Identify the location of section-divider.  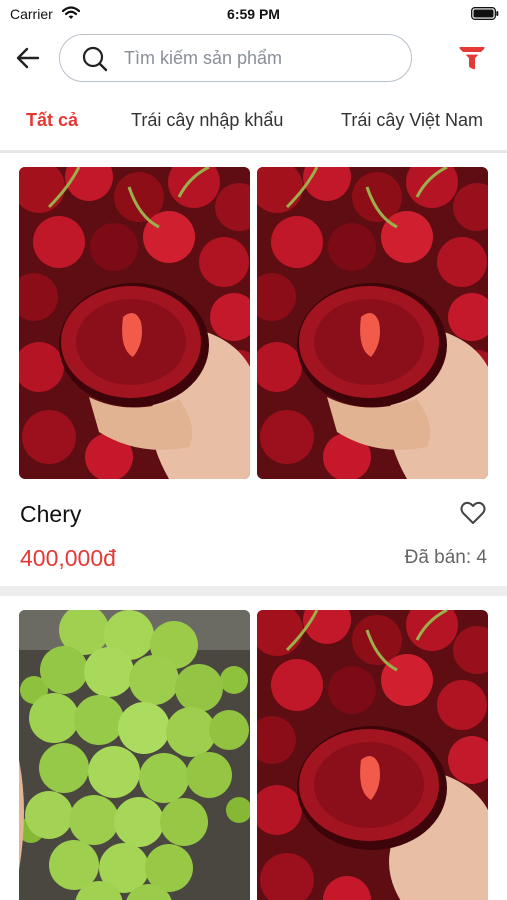
(253, 591).